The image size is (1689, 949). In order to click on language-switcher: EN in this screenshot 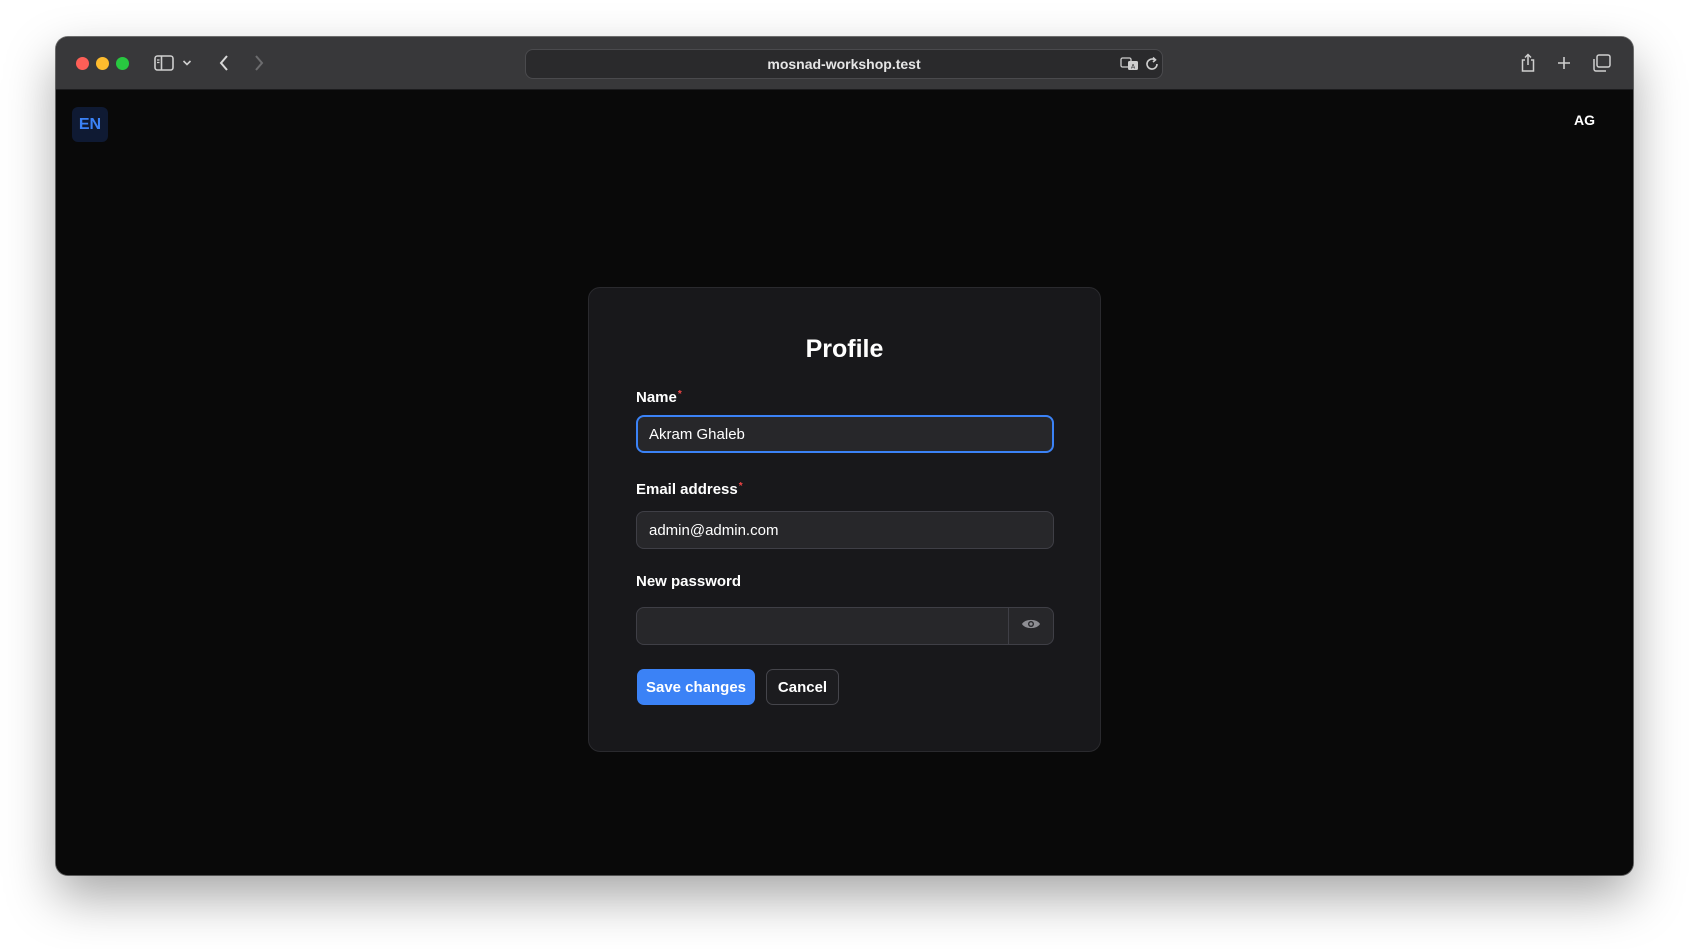, I will do `click(90, 124)`.